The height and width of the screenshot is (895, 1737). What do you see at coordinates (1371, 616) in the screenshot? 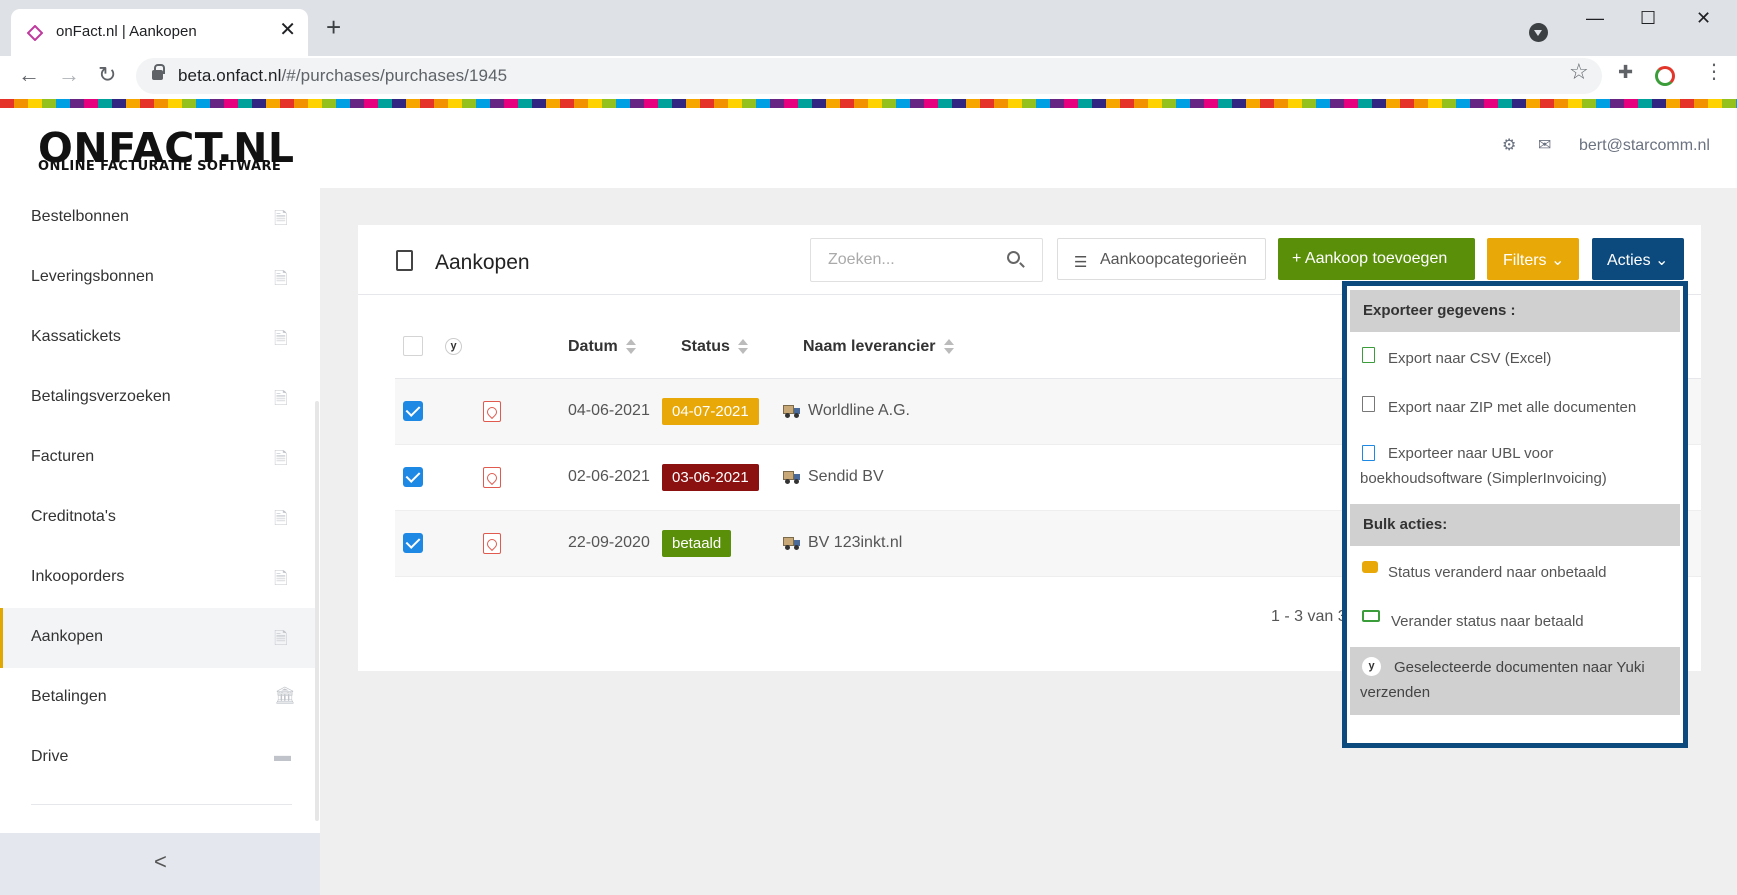
I see `money-icon` at bounding box center [1371, 616].